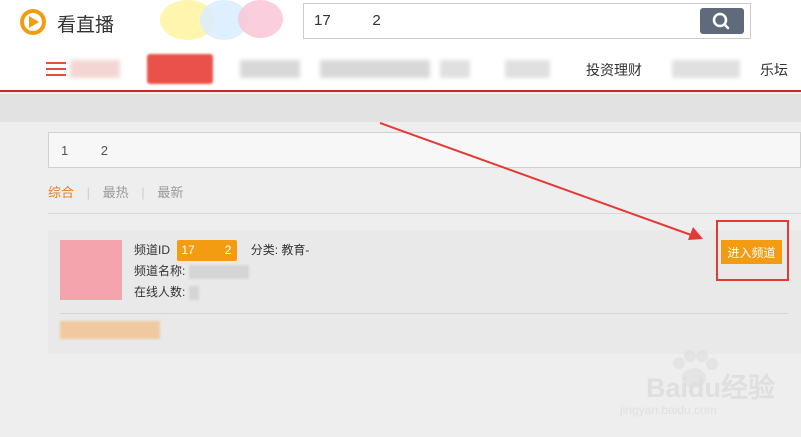  I want to click on watermark-url: jingyan.baidu.com, so click(668, 410).